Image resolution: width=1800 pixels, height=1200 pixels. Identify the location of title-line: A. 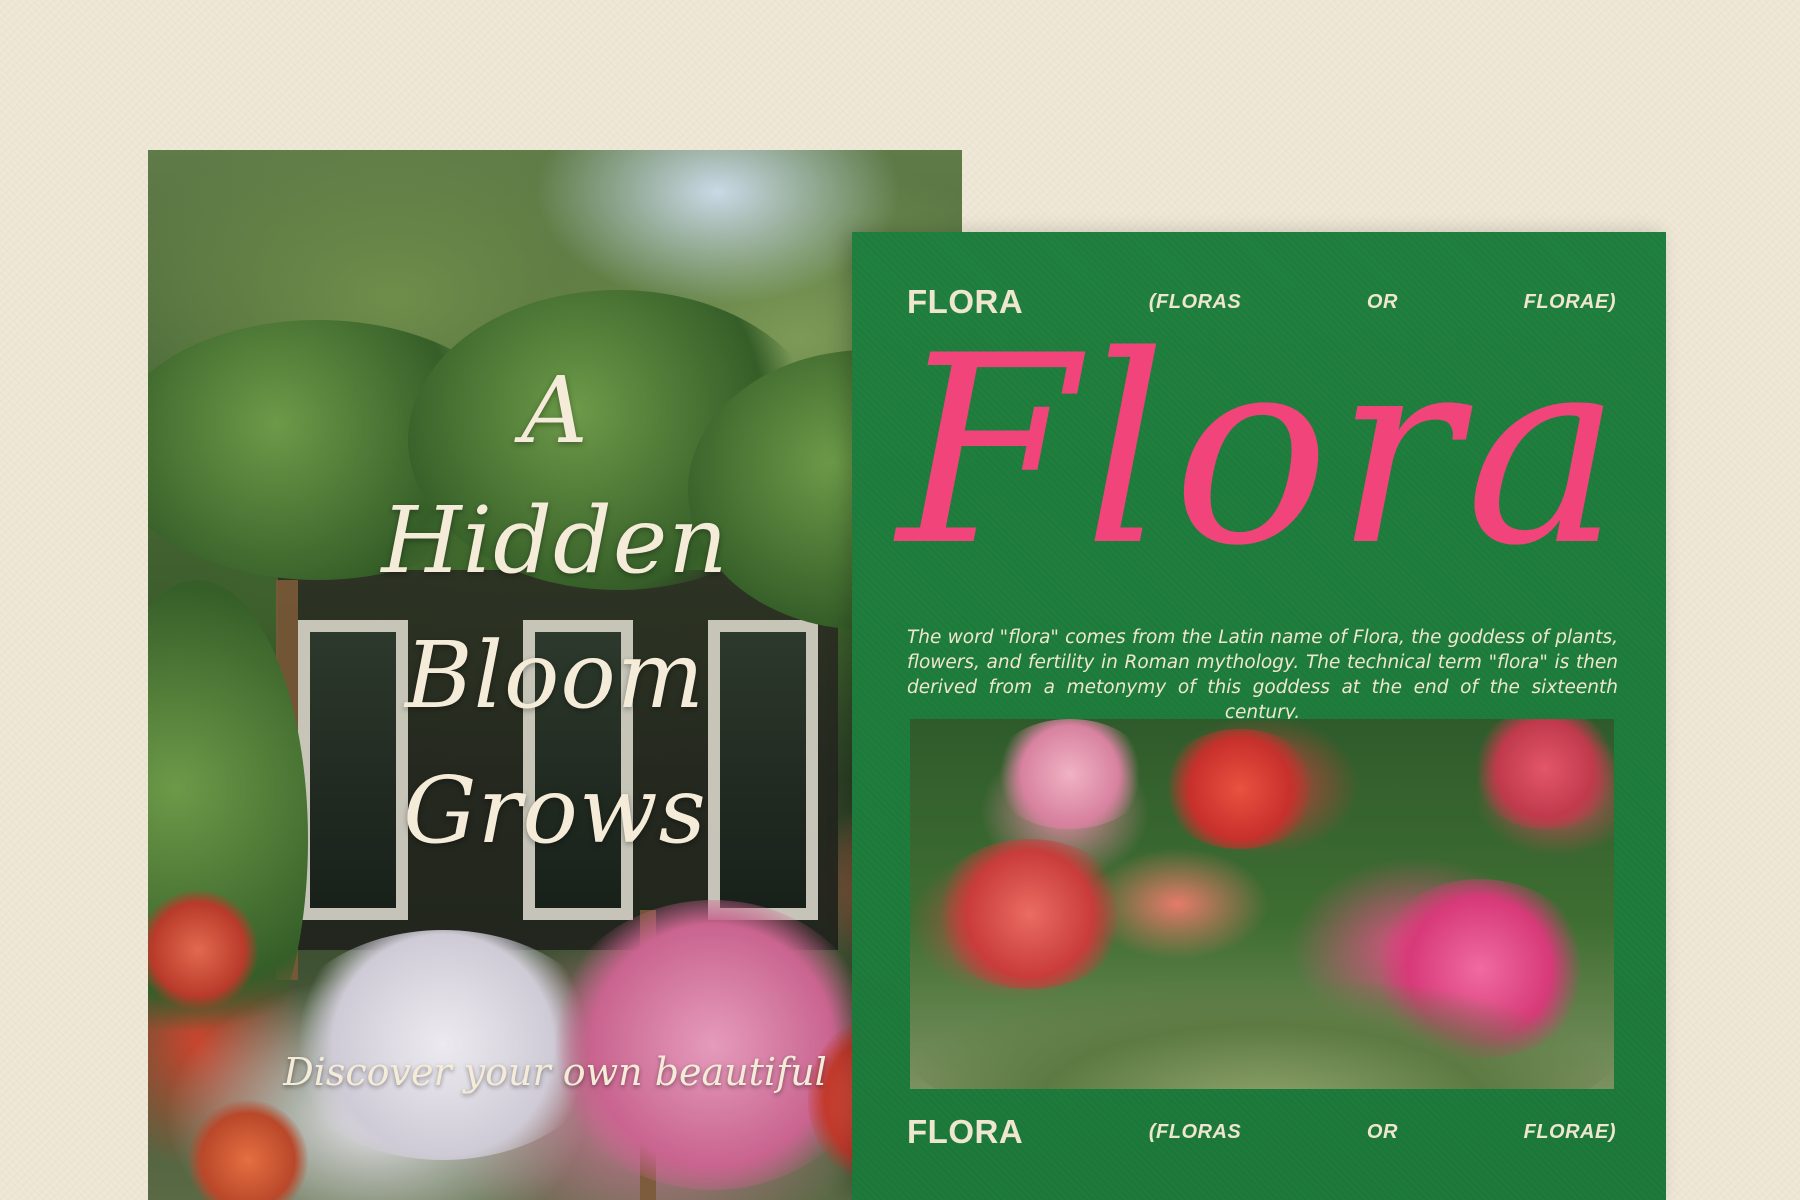
(555, 410).